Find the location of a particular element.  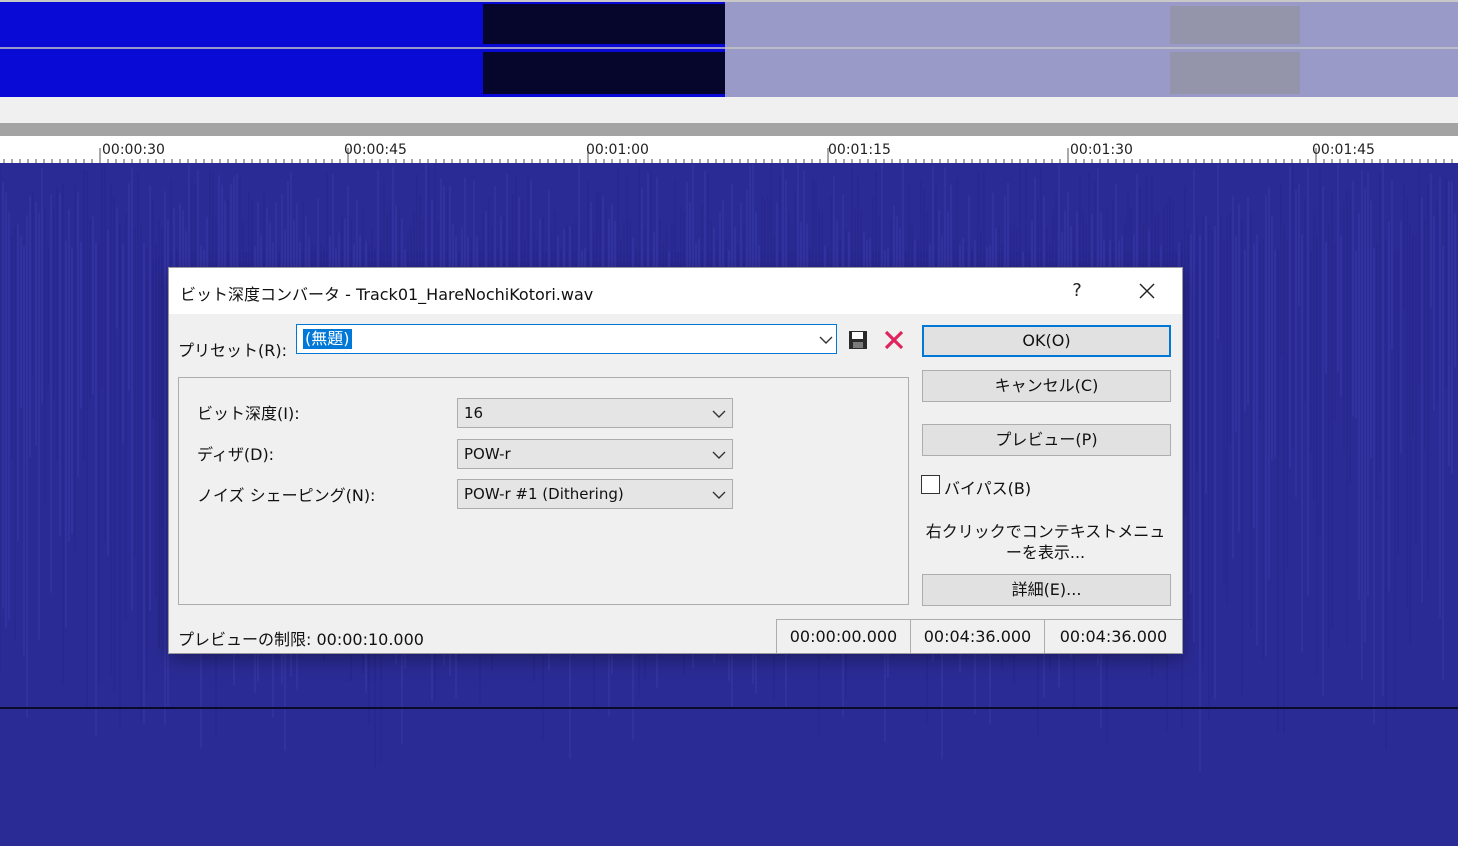

ruler-label: 00:01:45 is located at coordinates (1343, 150).